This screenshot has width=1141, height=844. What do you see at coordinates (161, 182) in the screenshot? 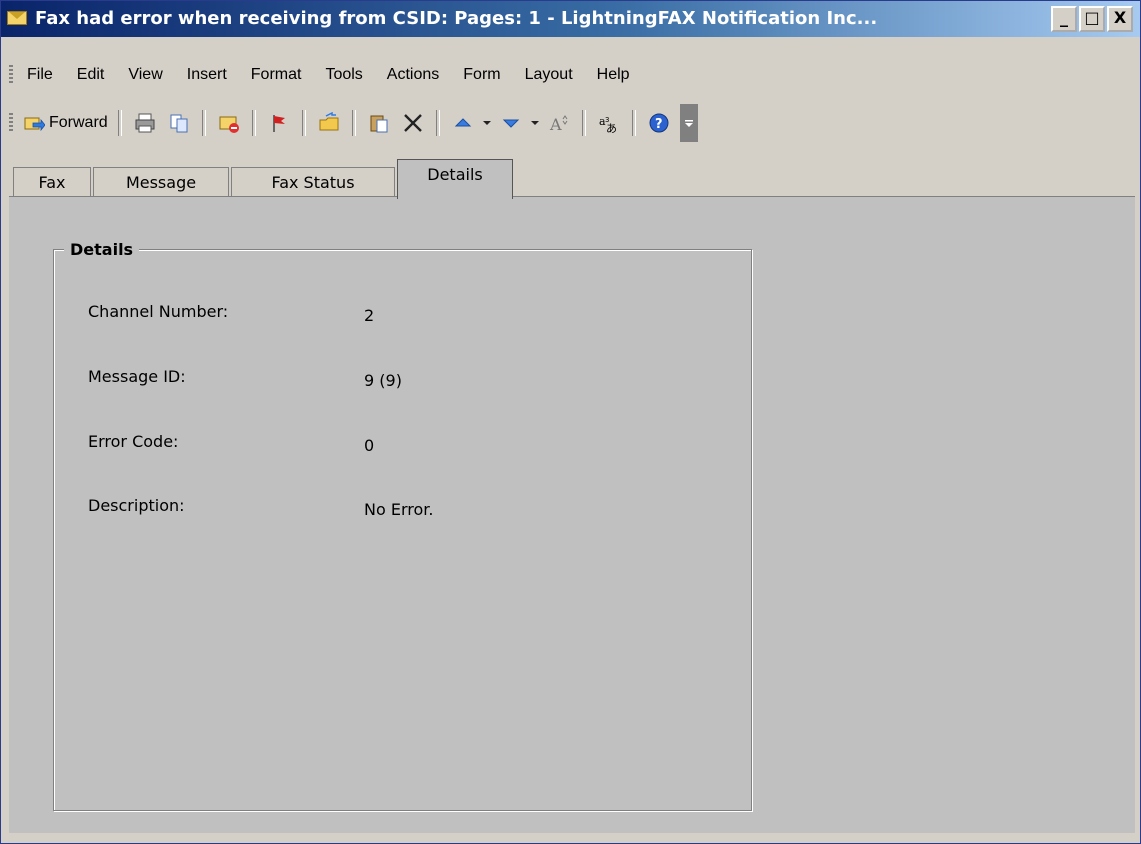
I see `tab-message: Message` at bounding box center [161, 182].